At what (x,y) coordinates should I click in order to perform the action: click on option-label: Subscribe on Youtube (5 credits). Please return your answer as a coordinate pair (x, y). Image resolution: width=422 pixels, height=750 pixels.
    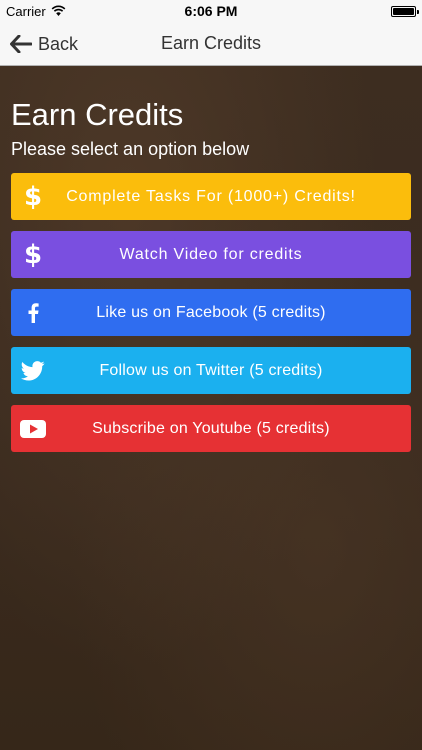
    Looking at the image, I should click on (211, 428).